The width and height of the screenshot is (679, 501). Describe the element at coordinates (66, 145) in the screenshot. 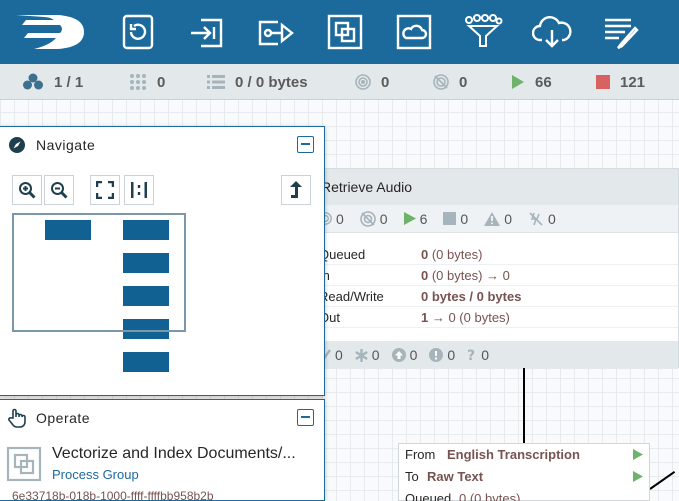

I see `navigate-title: Navigate` at that location.